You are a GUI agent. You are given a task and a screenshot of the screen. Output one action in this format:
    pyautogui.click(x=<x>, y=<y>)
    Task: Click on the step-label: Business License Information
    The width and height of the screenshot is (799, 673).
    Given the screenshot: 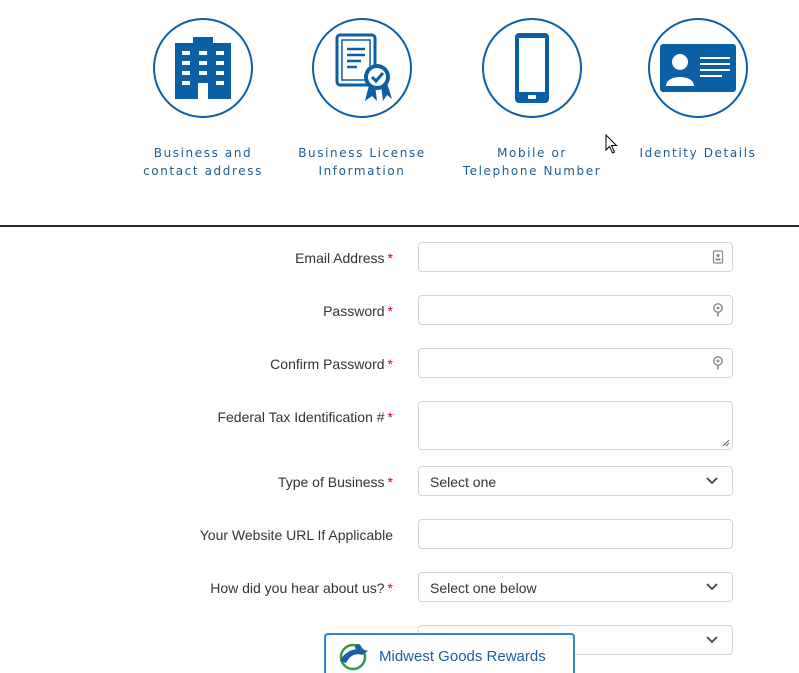 What is the action you would take?
    pyautogui.click(x=362, y=162)
    